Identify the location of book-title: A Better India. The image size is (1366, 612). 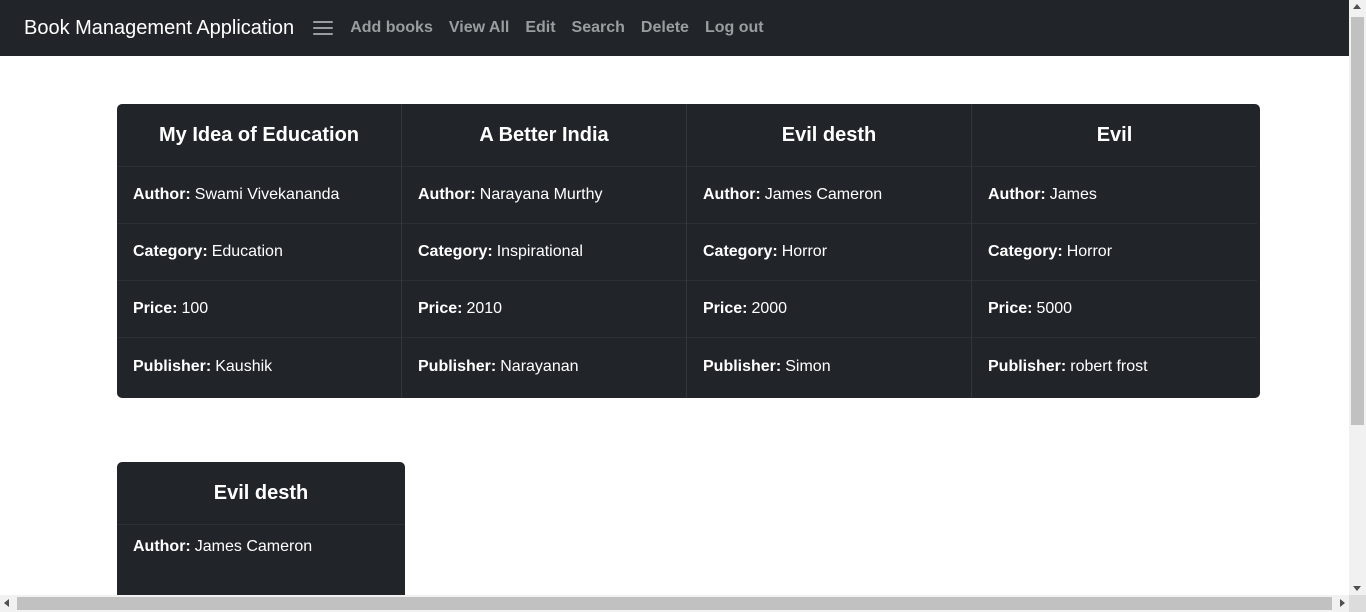
(544, 135).